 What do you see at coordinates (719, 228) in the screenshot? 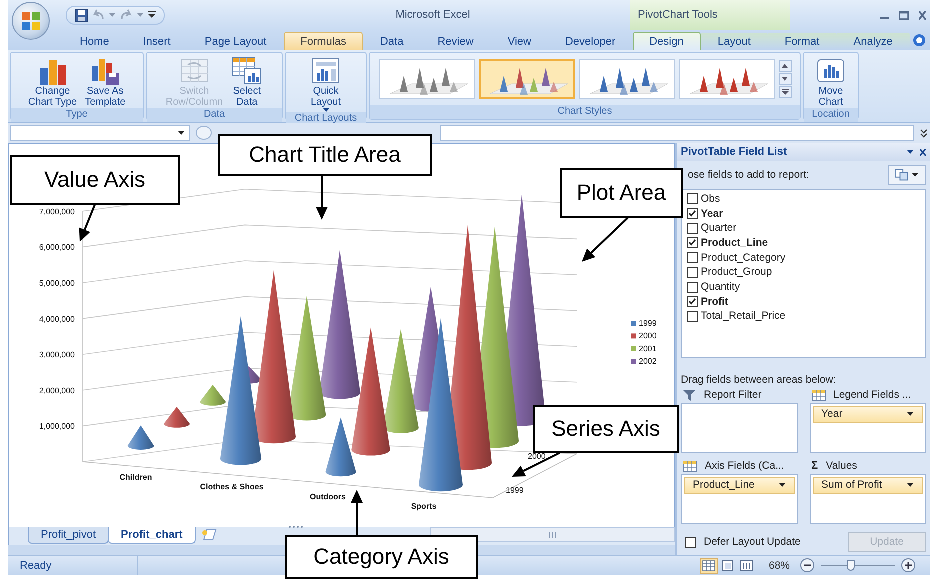
I see `field-name: Quarter` at bounding box center [719, 228].